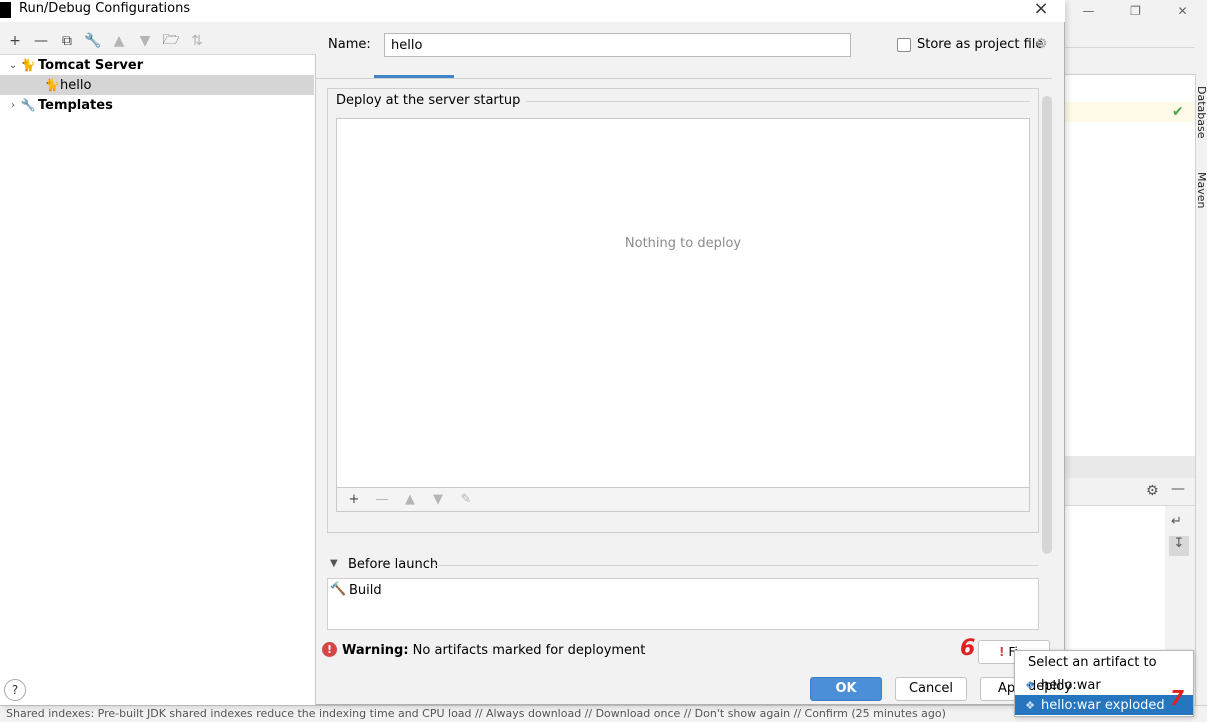  Describe the element at coordinates (5, 10) in the screenshot. I see `intellij-app-icon` at that location.